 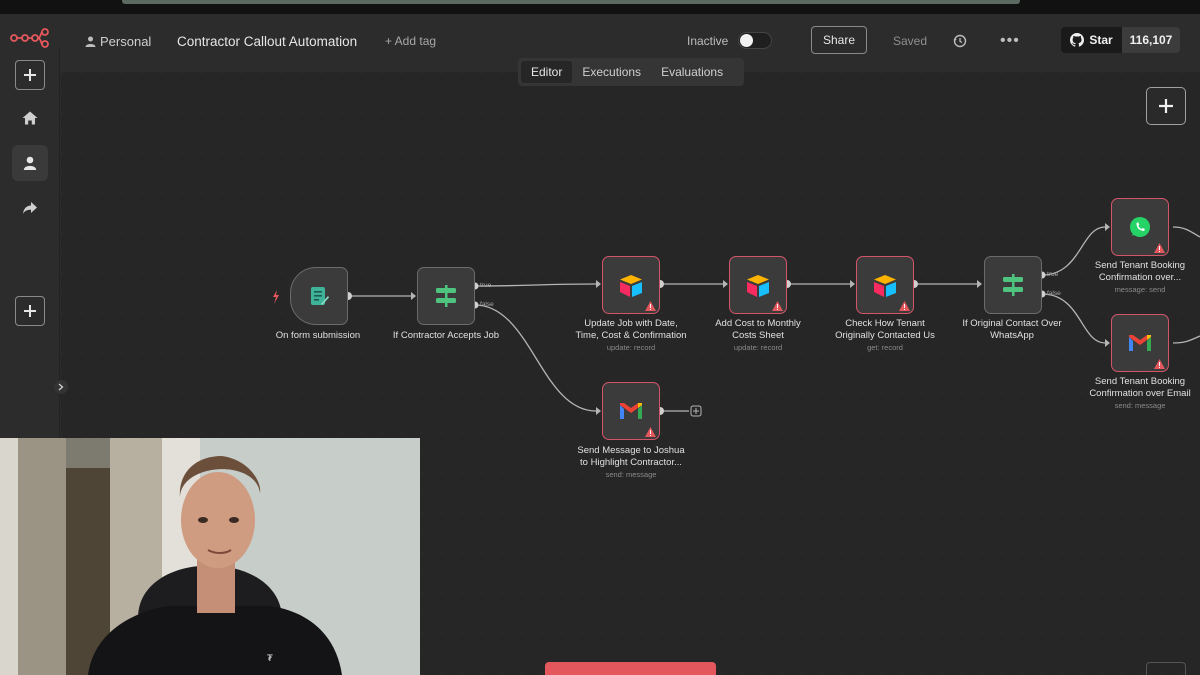 What do you see at coordinates (758, 347) in the screenshot?
I see `sub-add-cost: update: record` at bounding box center [758, 347].